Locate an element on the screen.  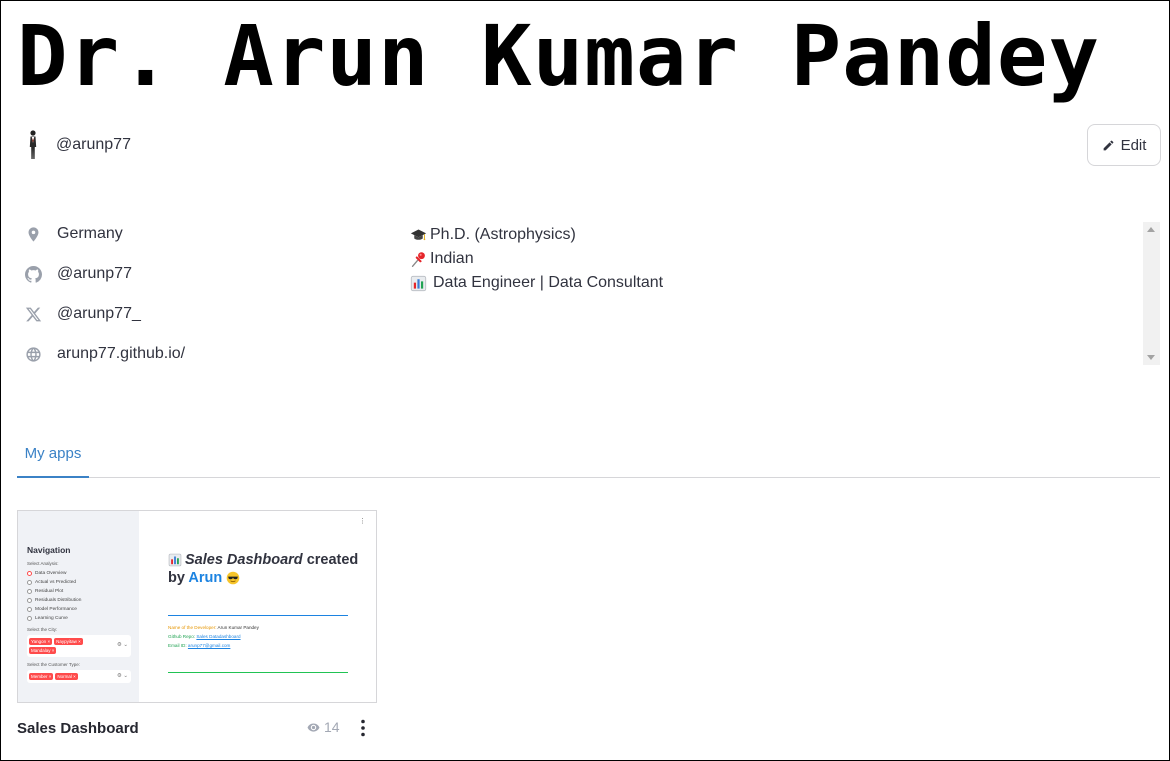
thumbnail-menu-icon: ⋮ is located at coordinates (362, 521).